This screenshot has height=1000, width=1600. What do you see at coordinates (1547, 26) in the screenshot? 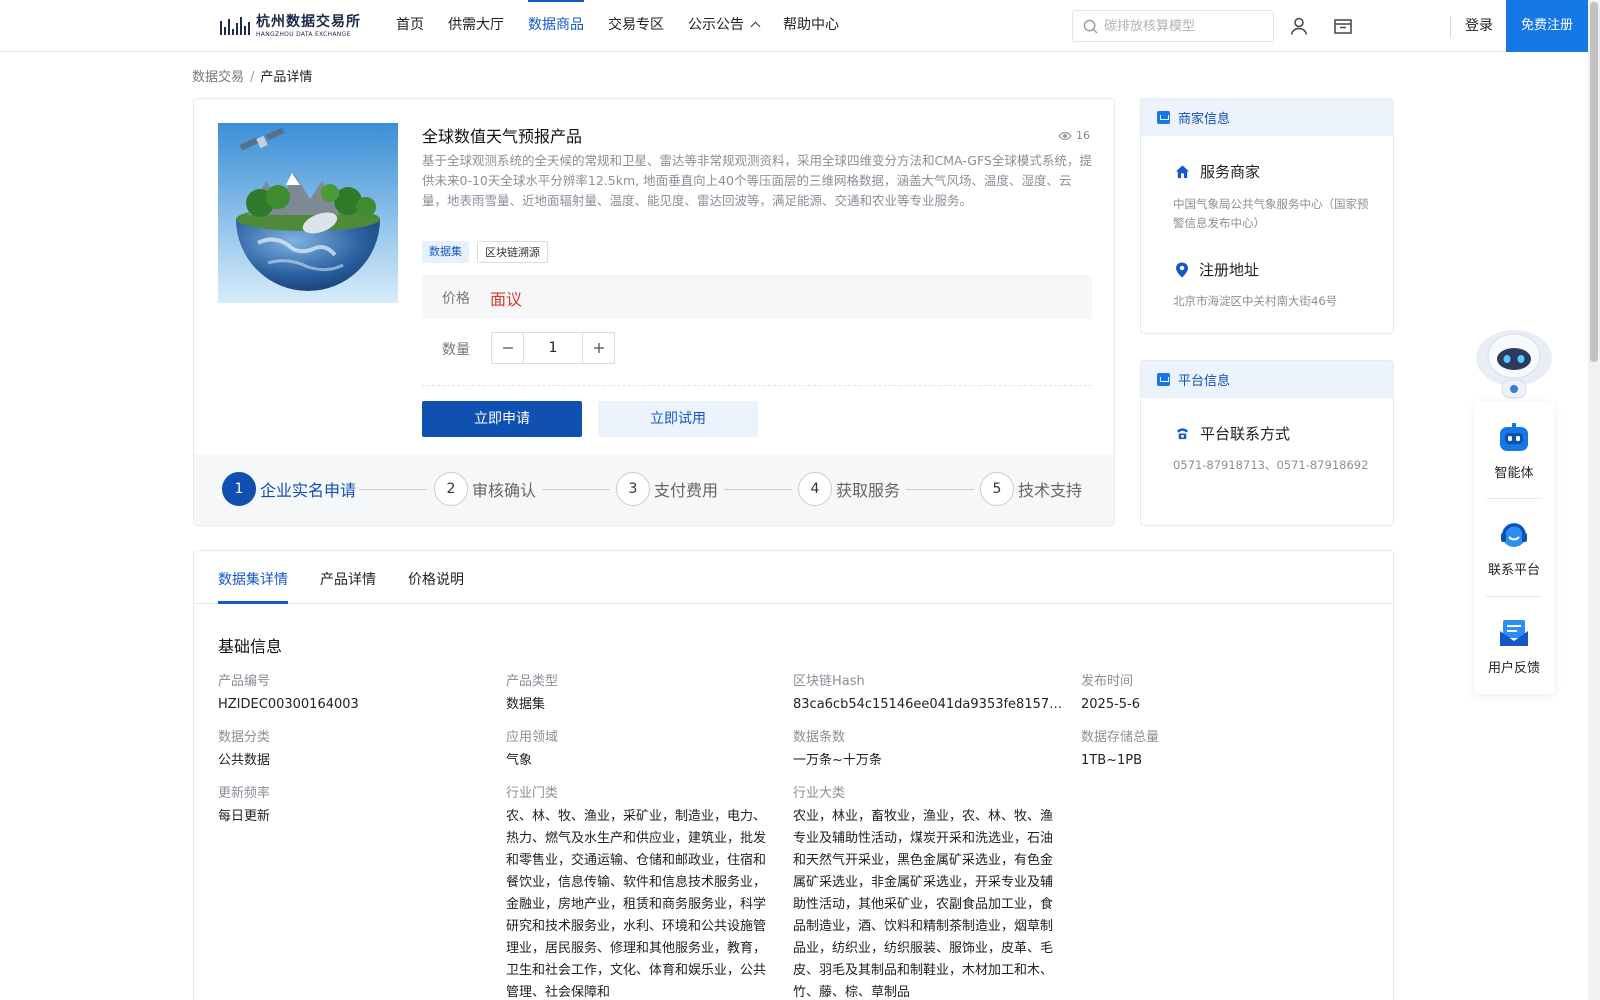
I see `register-button: 免费注册` at bounding box center [1547, 26].